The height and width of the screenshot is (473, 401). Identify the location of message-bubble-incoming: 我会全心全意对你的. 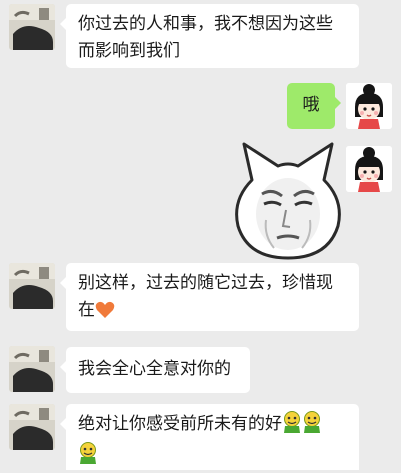
(155, 370).